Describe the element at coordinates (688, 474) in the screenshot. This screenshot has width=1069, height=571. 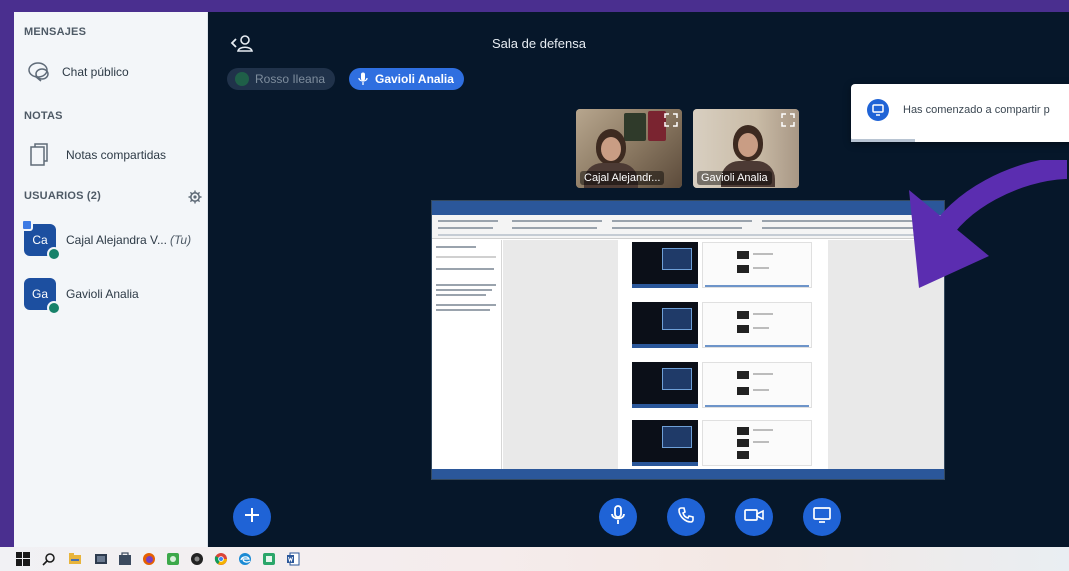
I see `word-status-bar` at that location.